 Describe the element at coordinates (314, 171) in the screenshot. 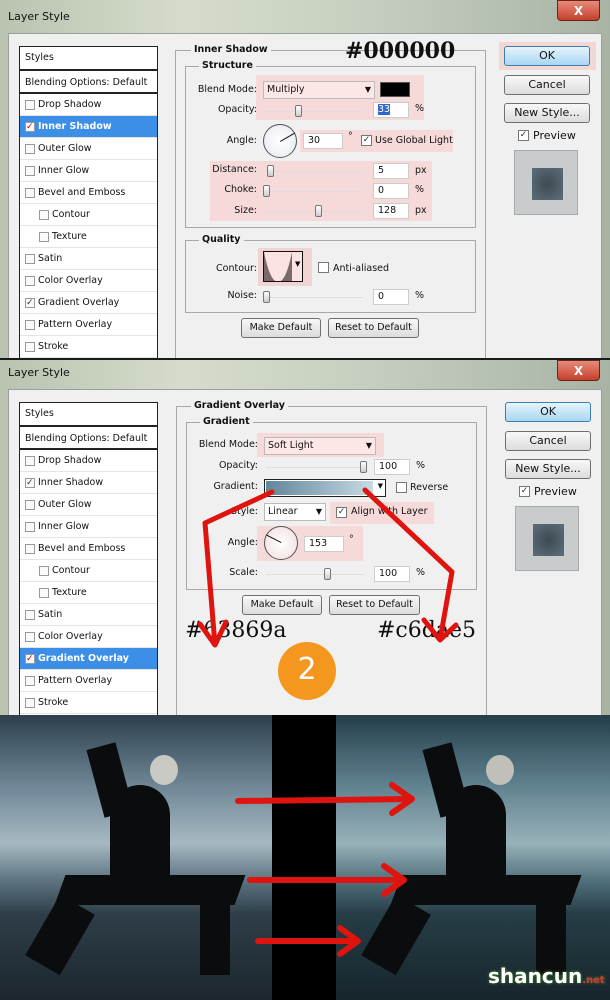

I see `distance-slider` at that location.